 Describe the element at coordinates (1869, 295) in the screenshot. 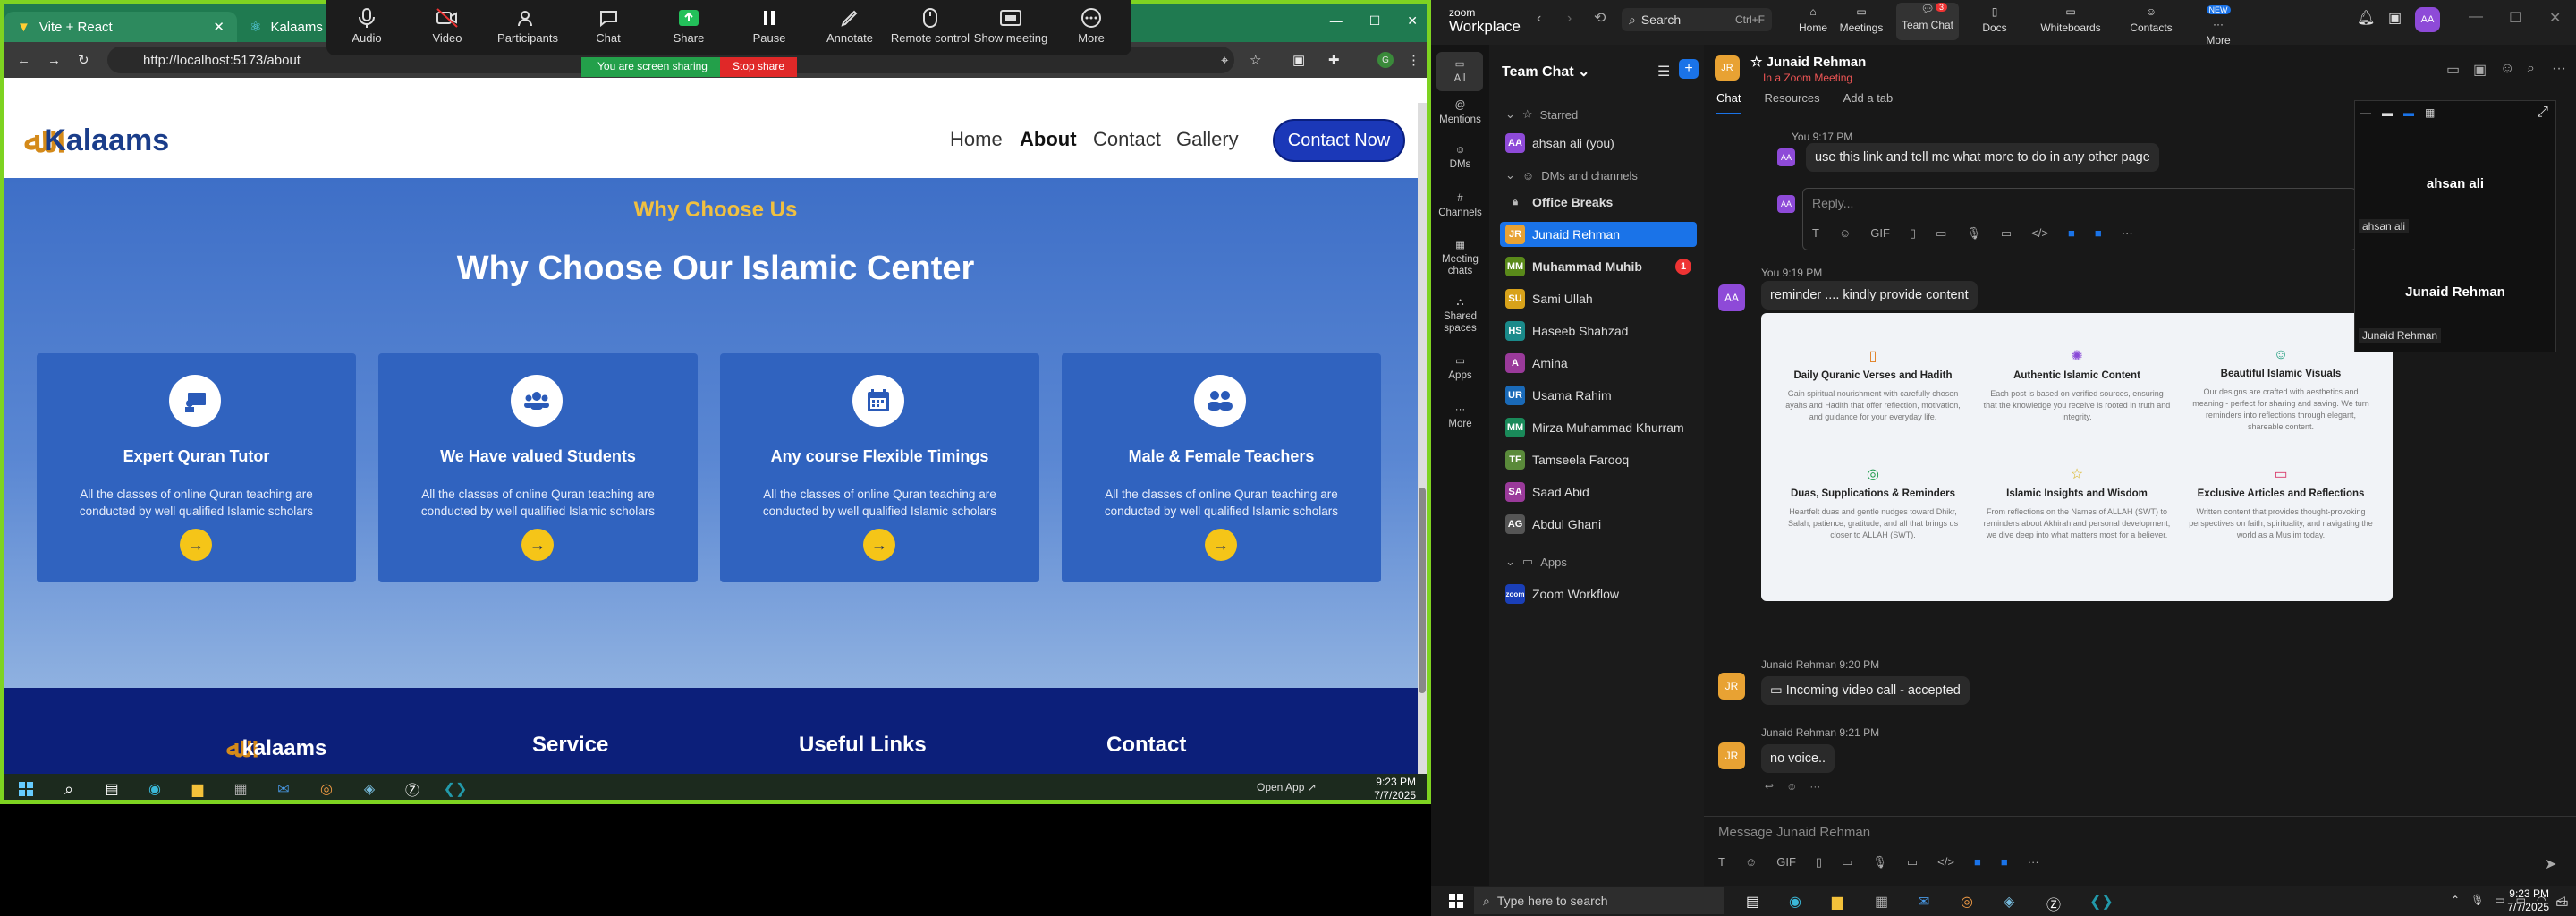

I see `message-bubble: reminder .... kindly provide content` at that location.